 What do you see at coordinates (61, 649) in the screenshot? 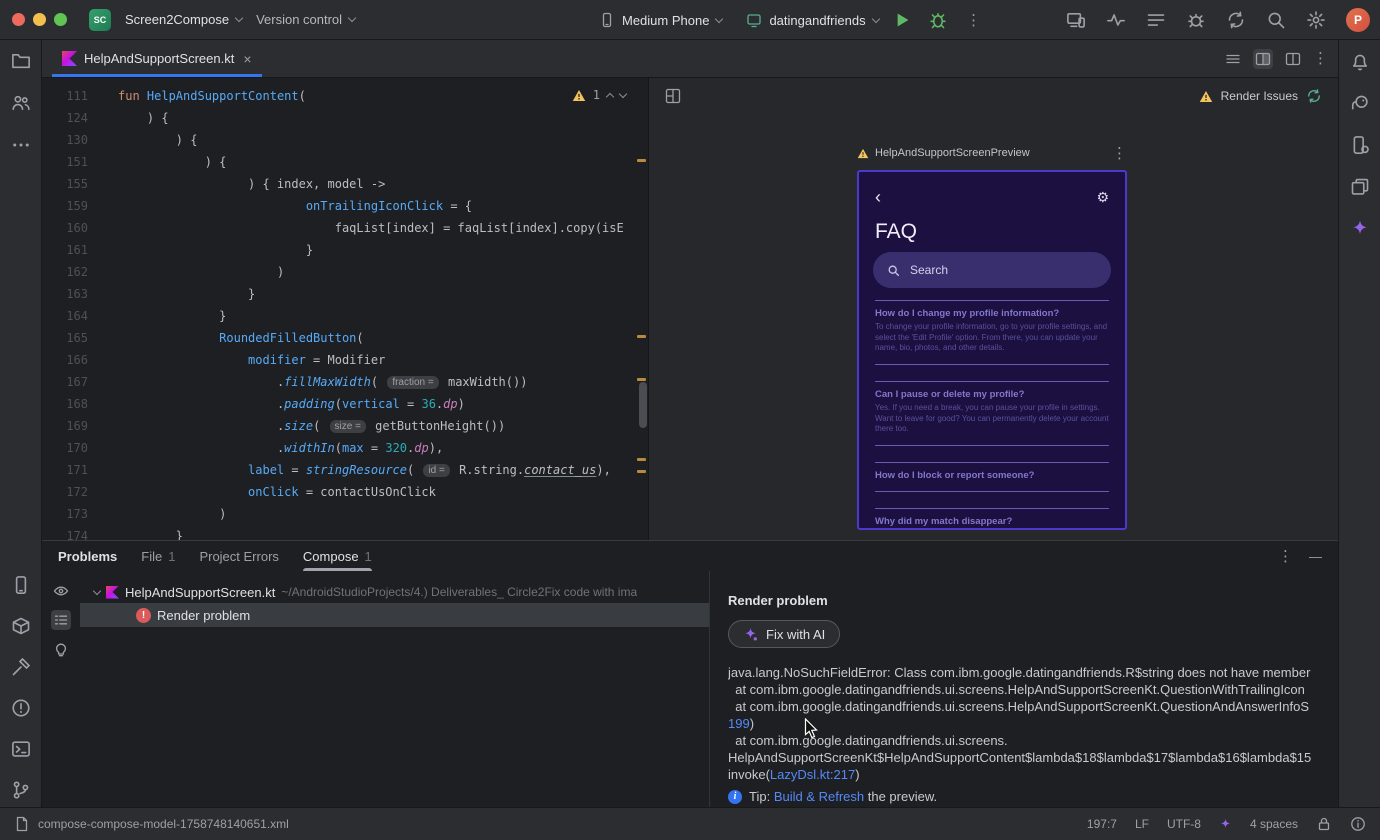
I see `lightbulb-icon` at bounding box center [61, 649].